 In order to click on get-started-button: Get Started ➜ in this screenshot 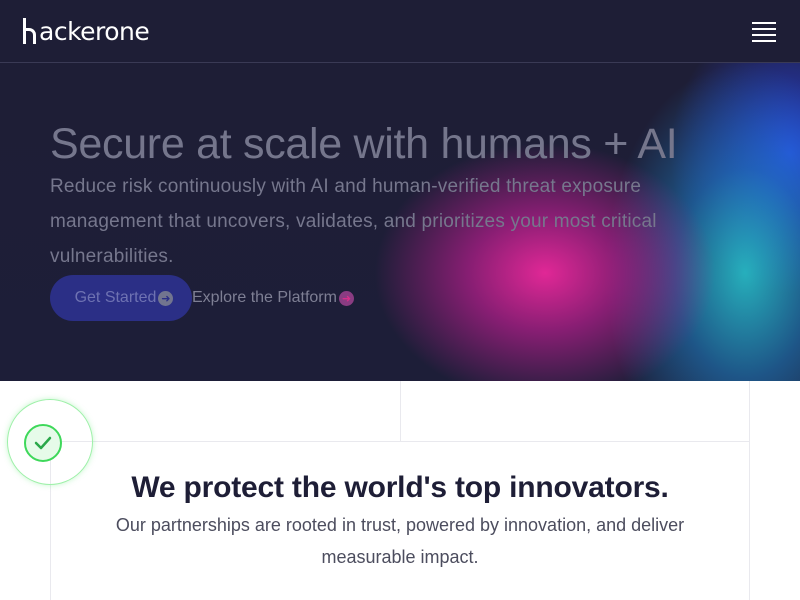, I will do `click(121, 298)`.